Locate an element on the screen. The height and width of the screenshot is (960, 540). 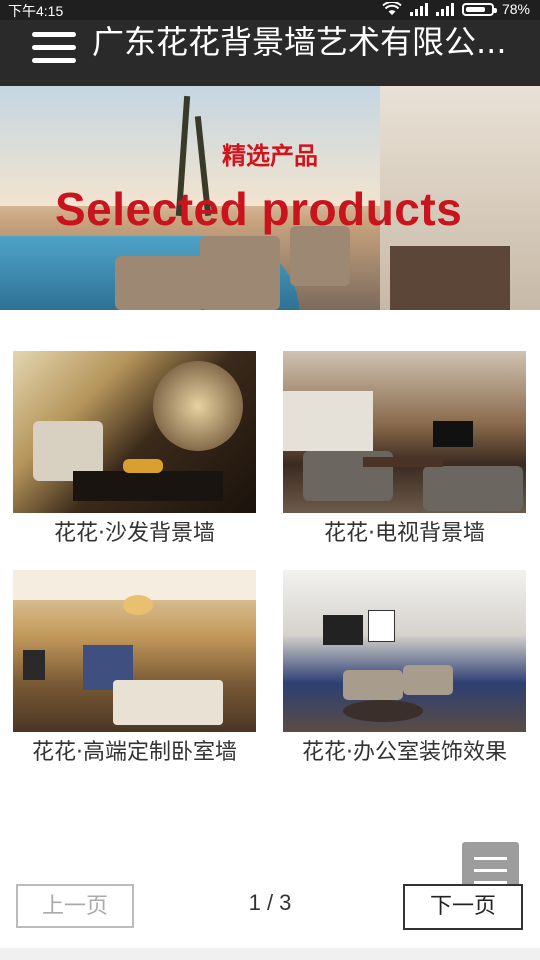
status-bar: 下午4:15 78% is located at coordinates (270, 10).